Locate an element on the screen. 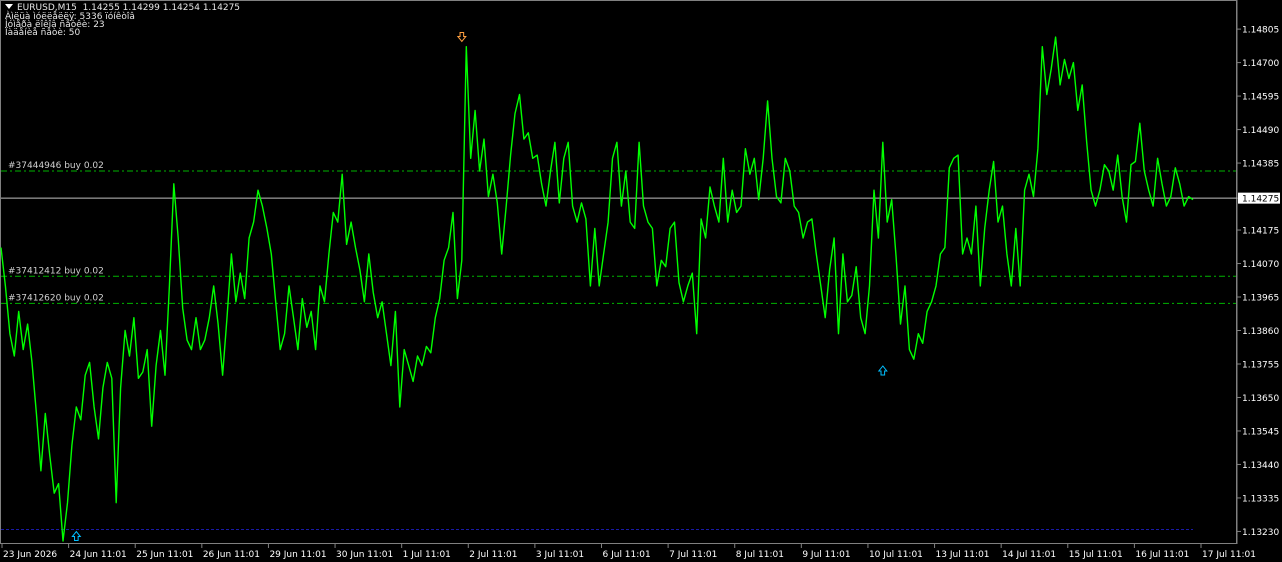 This screenshot has width=1282, height=562. info-line-3: Ïàäåíèå ñåòè: 50 is located at coordinates (43, 33).